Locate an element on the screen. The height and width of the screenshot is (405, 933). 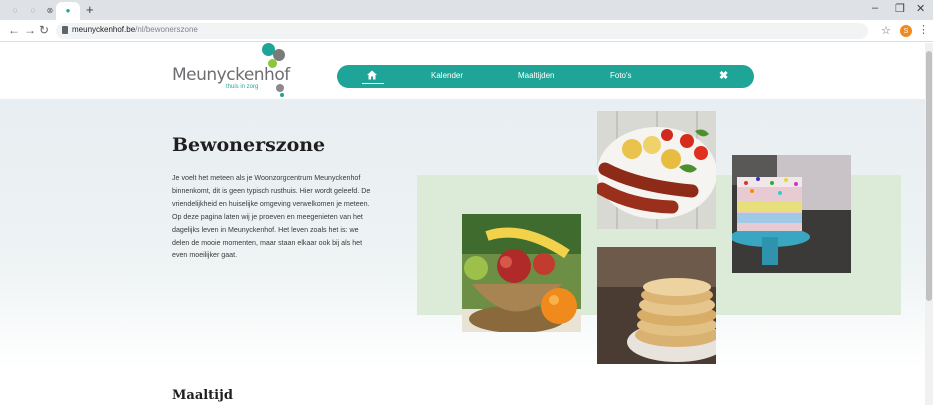
fruit-basket-image is located at coordinates (521, 273).